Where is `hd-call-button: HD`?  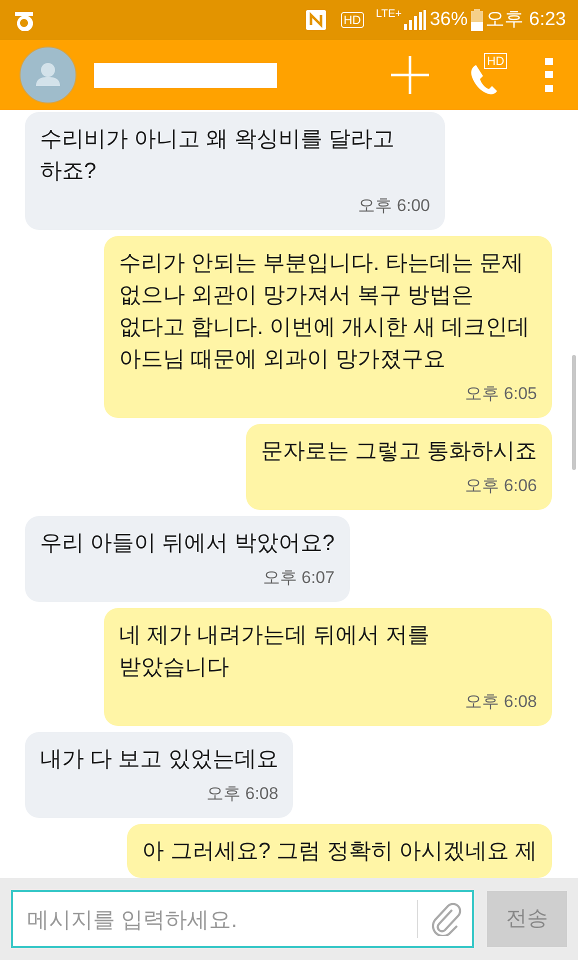 hd-call-button: HD is located at coordinates (490, 75).